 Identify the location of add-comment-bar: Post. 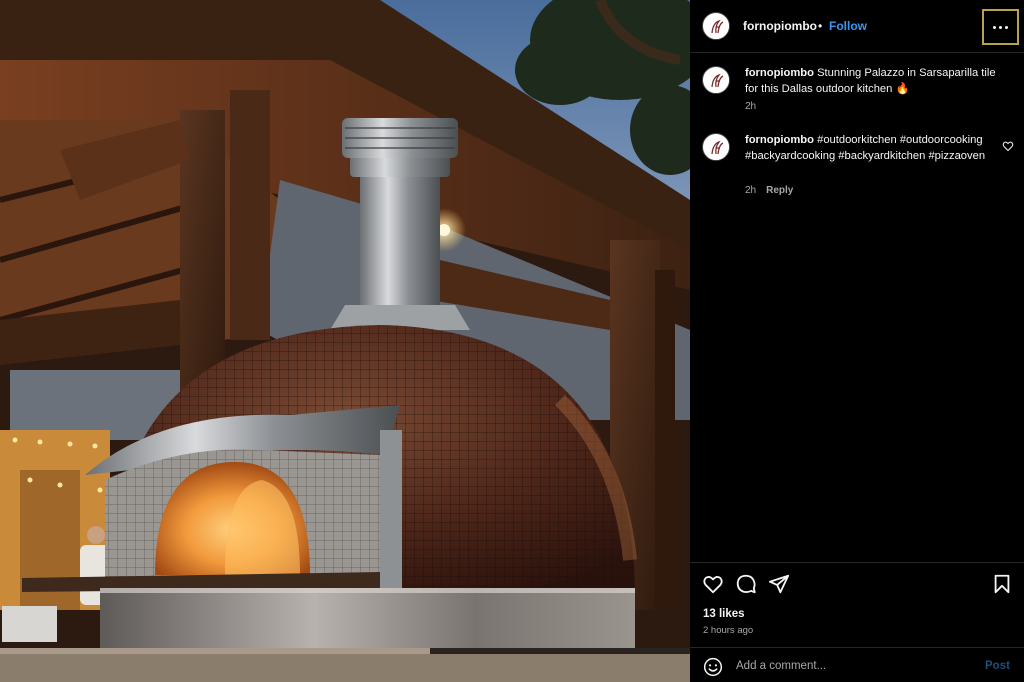
(857, 664).